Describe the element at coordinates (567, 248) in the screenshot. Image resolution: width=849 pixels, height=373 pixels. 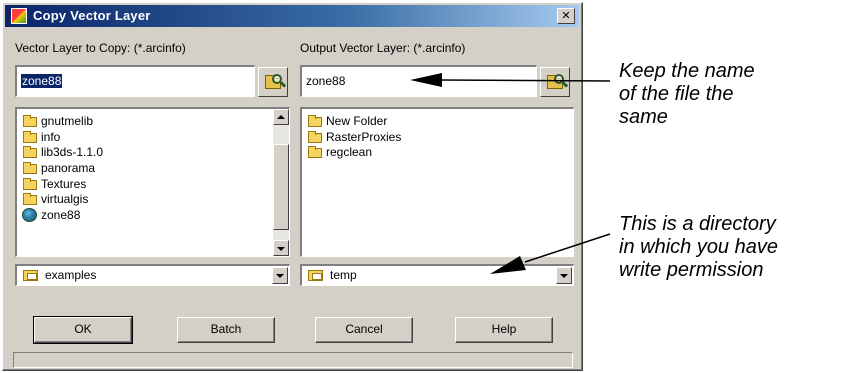
I see `dir-arrow-line` at that location.